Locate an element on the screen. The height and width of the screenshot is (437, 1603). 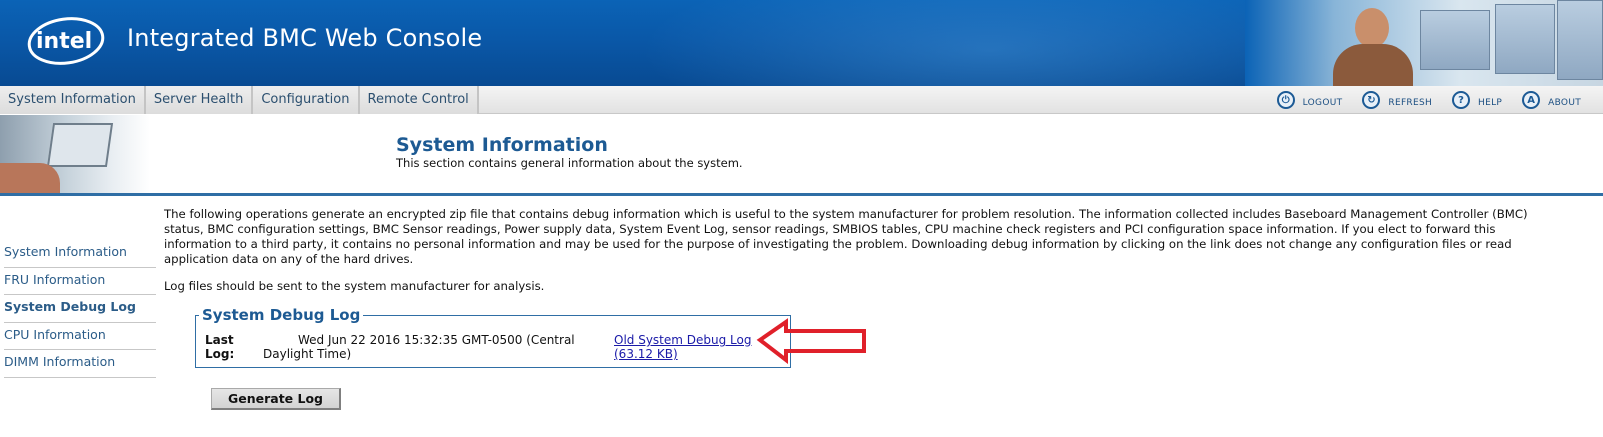
nav-actions: ⏻ LOGOUT ↻ REFRESH? HELP A ABOUT is located at coordinates (1419, 100).